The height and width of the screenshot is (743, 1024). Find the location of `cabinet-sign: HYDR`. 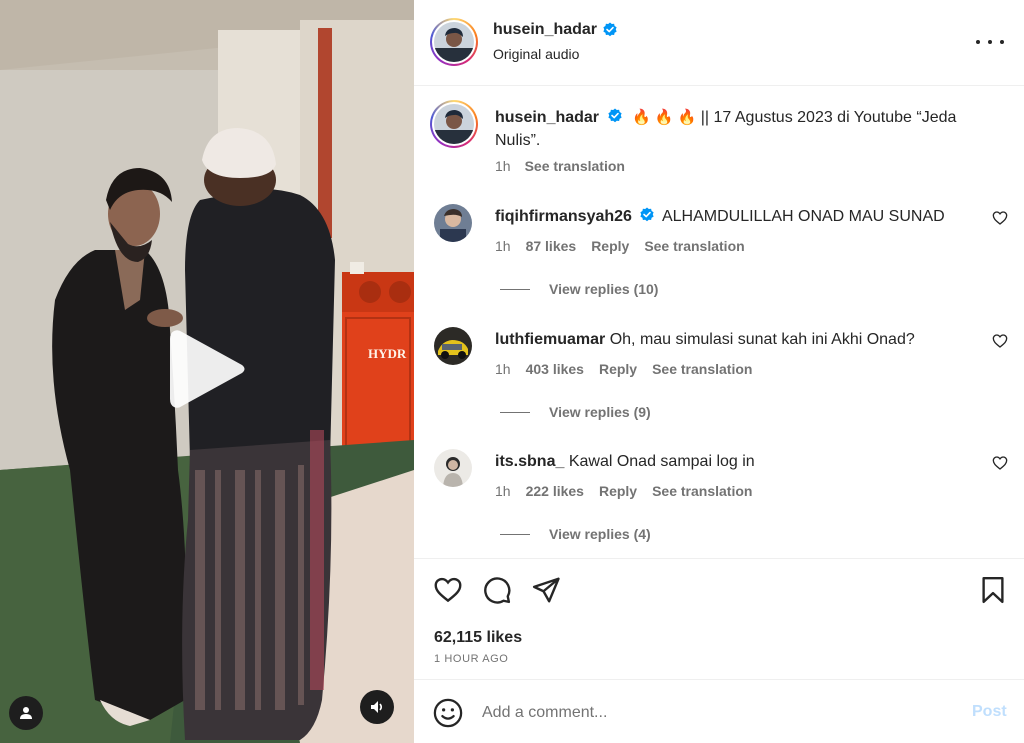

cabinet-sign: HYDR is located at coordinates (387, 353).